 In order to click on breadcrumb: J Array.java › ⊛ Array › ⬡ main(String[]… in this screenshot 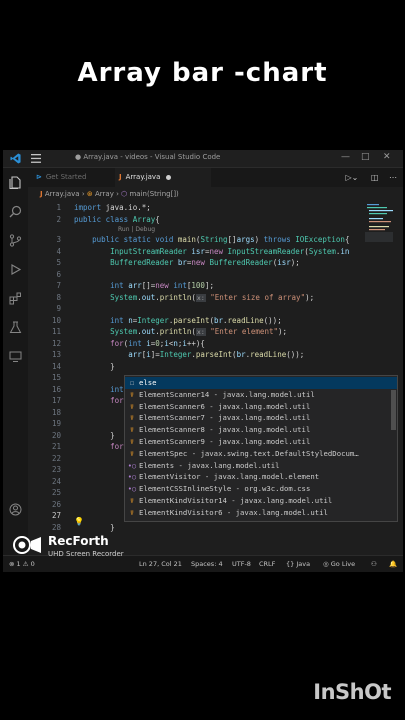, I will do `click(109, 194)`.